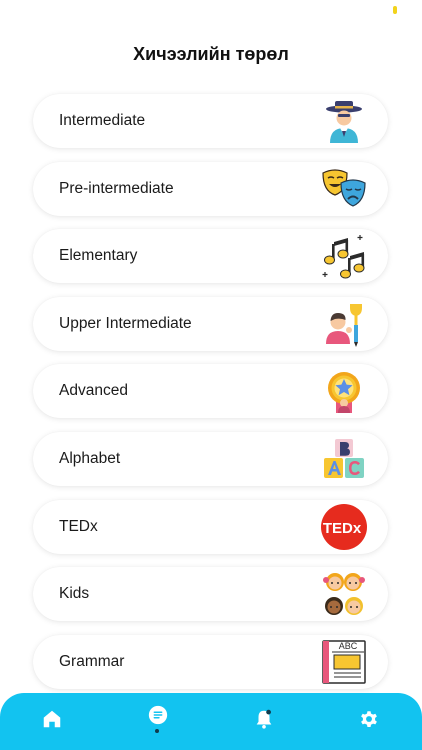 This screenshot has width=422, height=750. What do you see at coordinates (344, 594) in the screenshot?
I see `kids-faces-icon` at bounding box center [344, 594].